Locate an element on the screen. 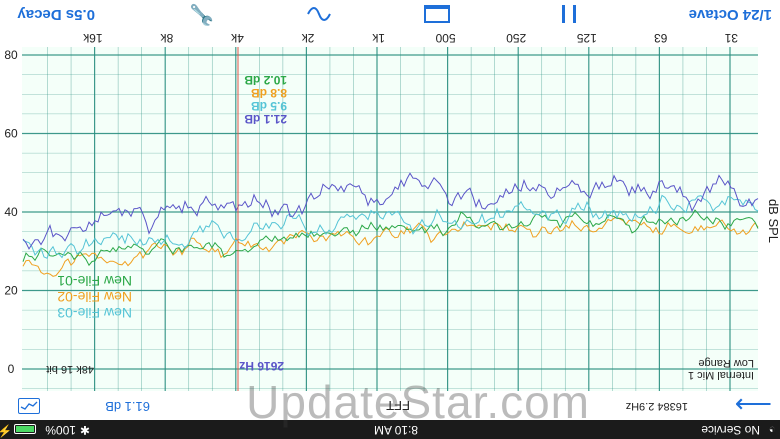 The width and height of the screenshot is (780, 439). level-readout: 61.1 dB is located at coordinates (127, 406).